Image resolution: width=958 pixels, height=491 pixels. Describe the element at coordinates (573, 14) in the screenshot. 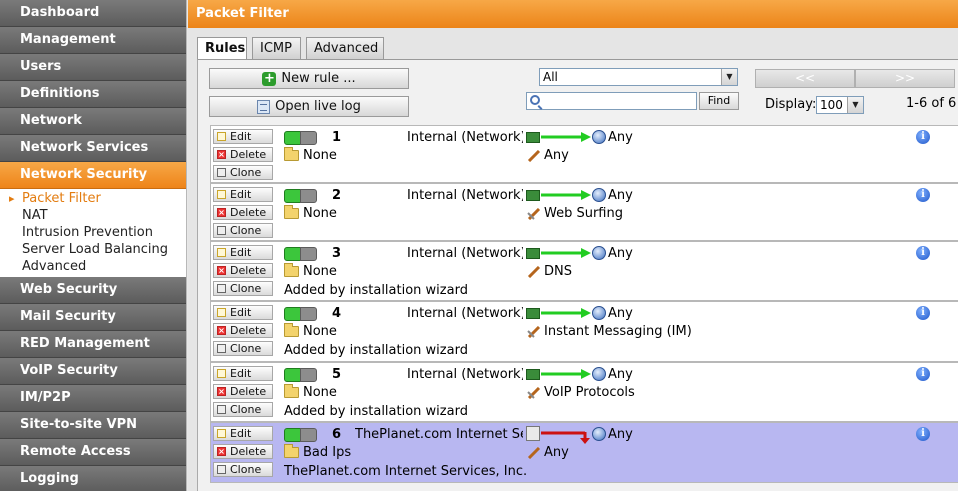

I see `page-title: Packet Filter` at that location.